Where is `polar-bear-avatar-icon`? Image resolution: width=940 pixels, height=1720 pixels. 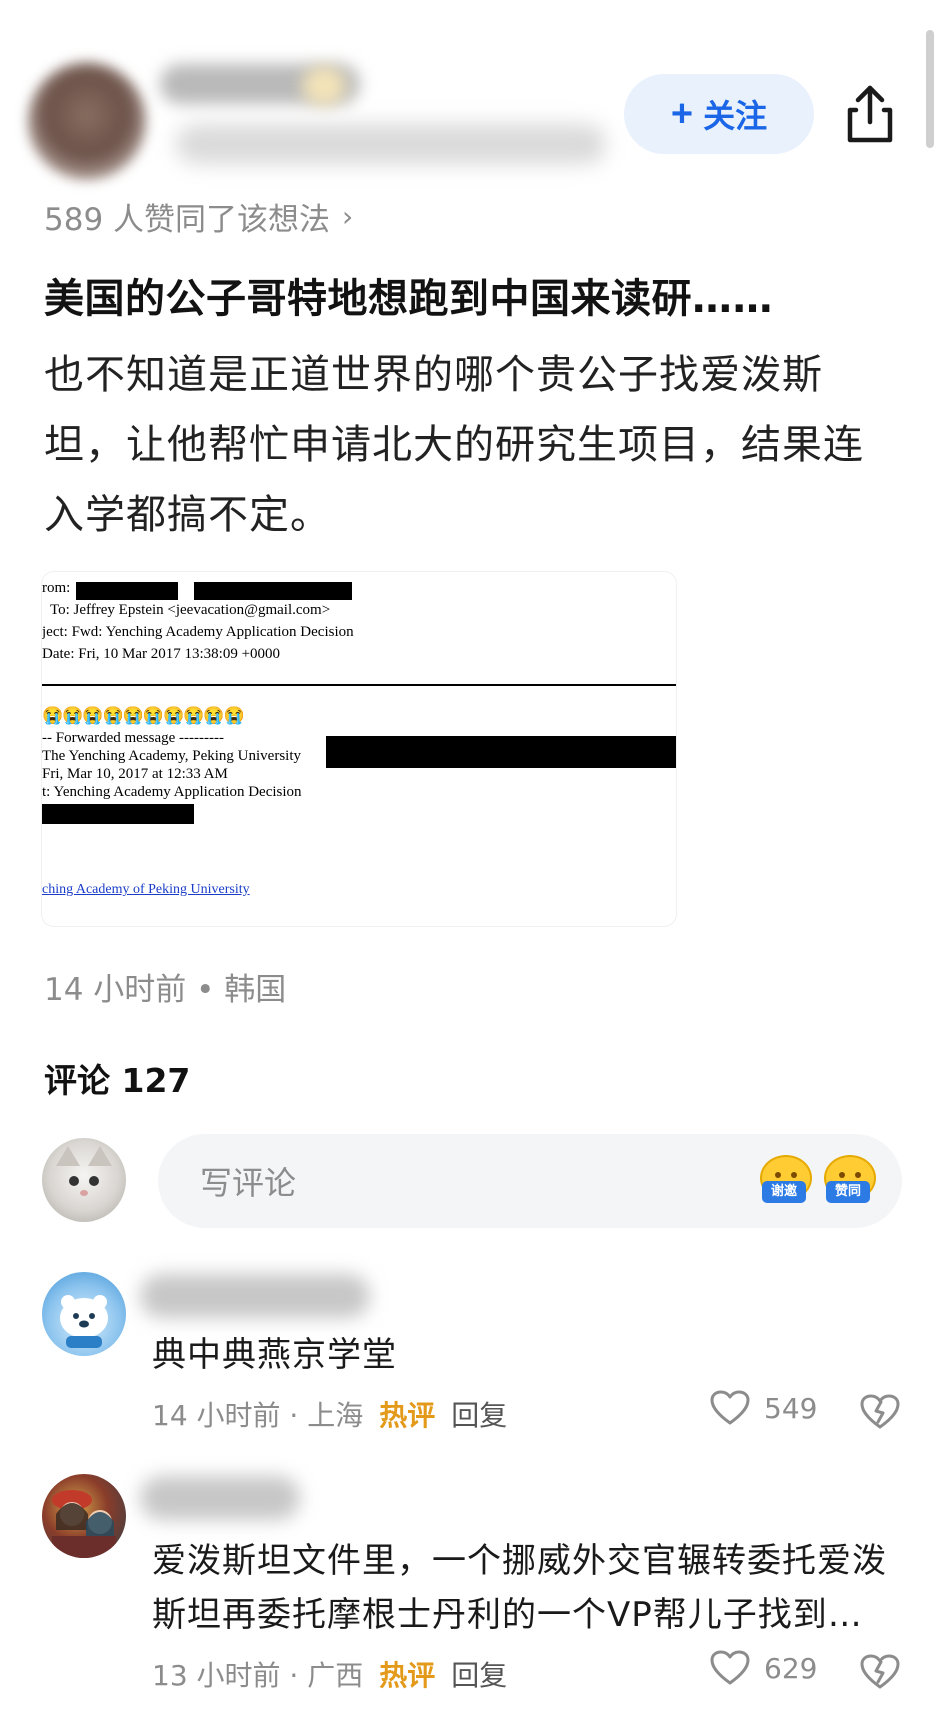 polar-bear-avatar-icon is located at coordinates (84, 1321).